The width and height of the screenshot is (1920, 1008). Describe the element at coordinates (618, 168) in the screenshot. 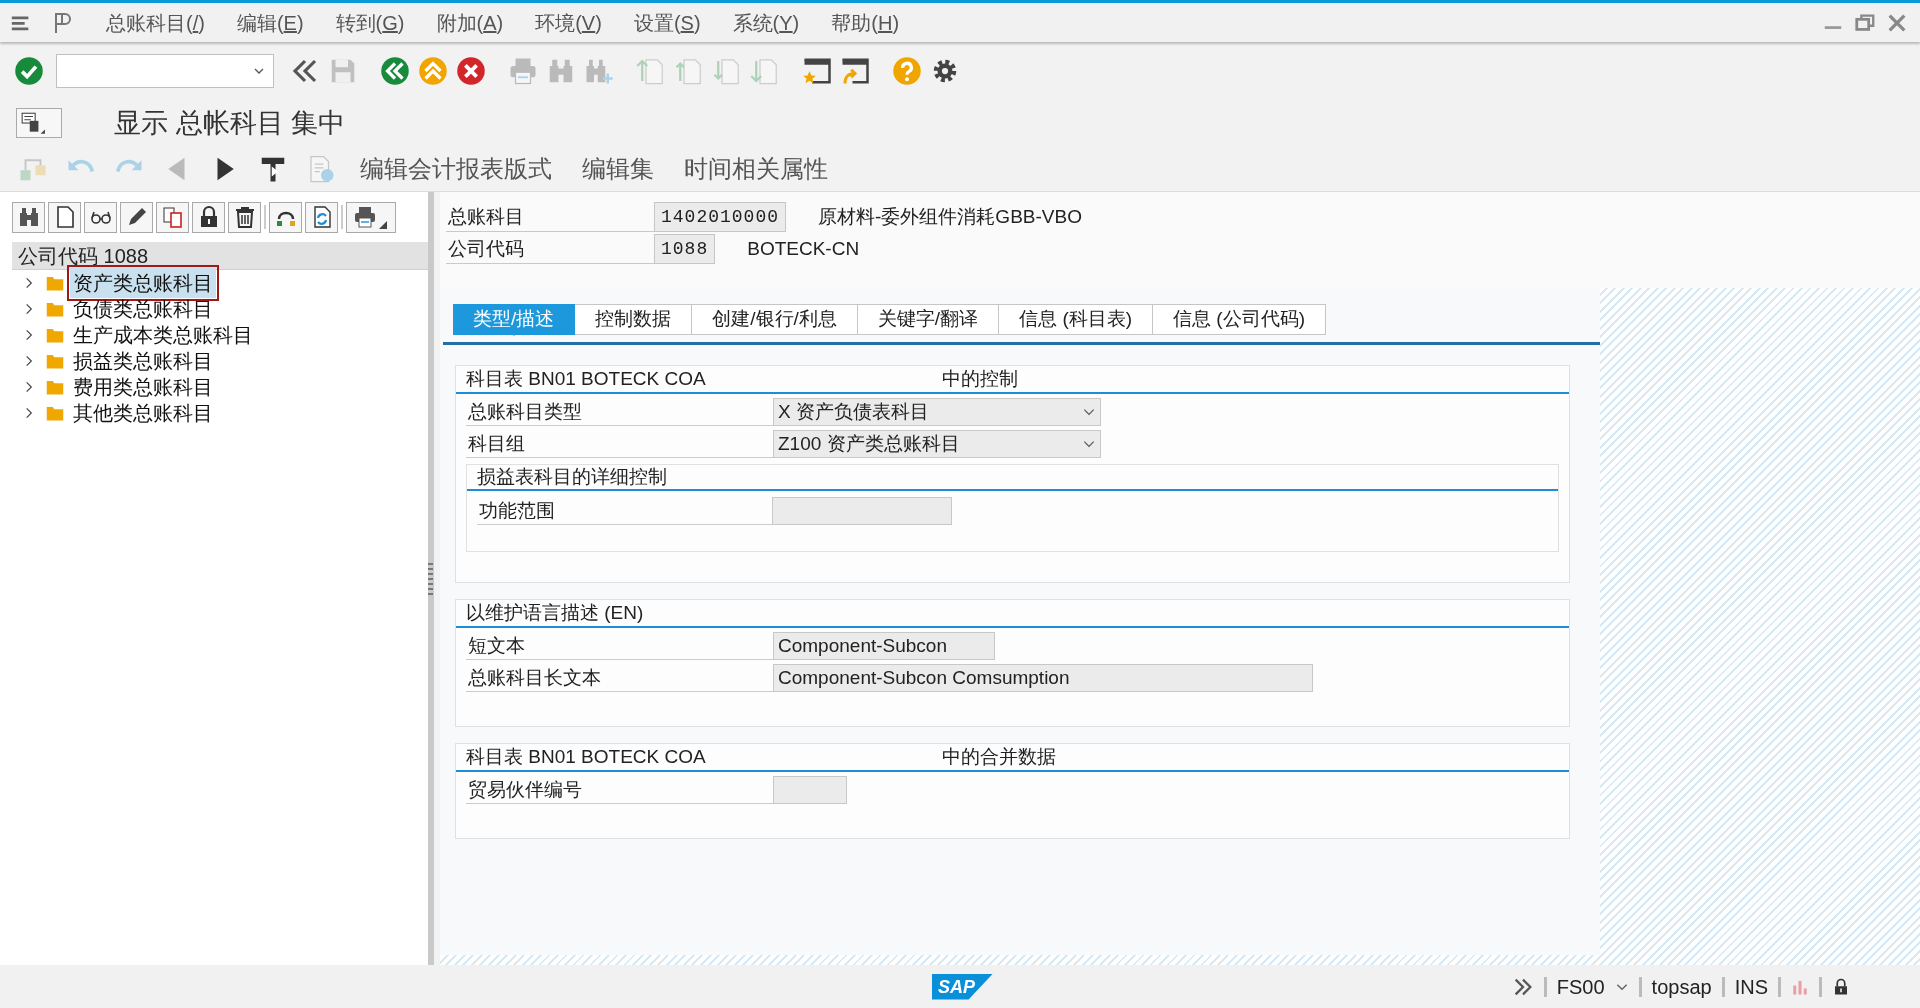

I see `toolbar-function: 编辑集` at that location.